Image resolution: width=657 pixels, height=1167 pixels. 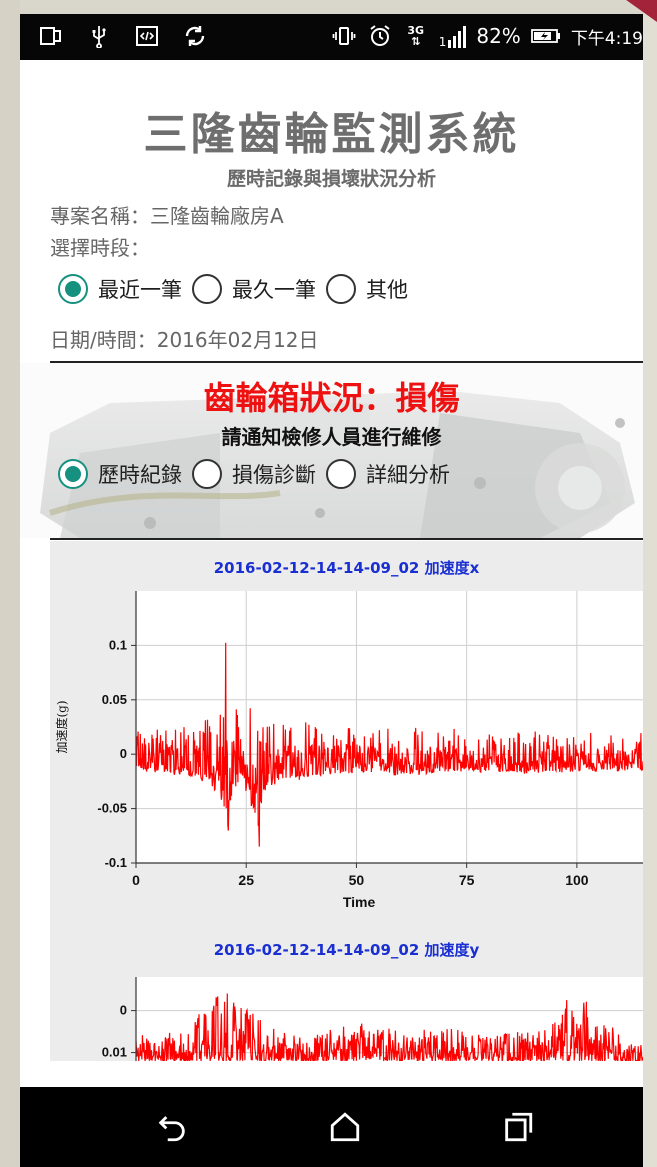 What do you see at coordinates (10, 583) in the screenshot?
I see `device-bezel-left` at bounding box center [10, 583].